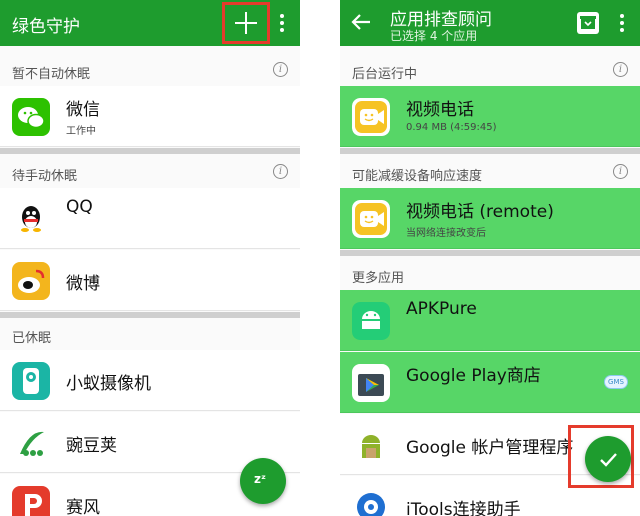 This screenshot has height=516, width=640. Describe the element at coordinates (260, 479) in the screenshot. I see `sleep-zz-icon: zᶻ` at that location.